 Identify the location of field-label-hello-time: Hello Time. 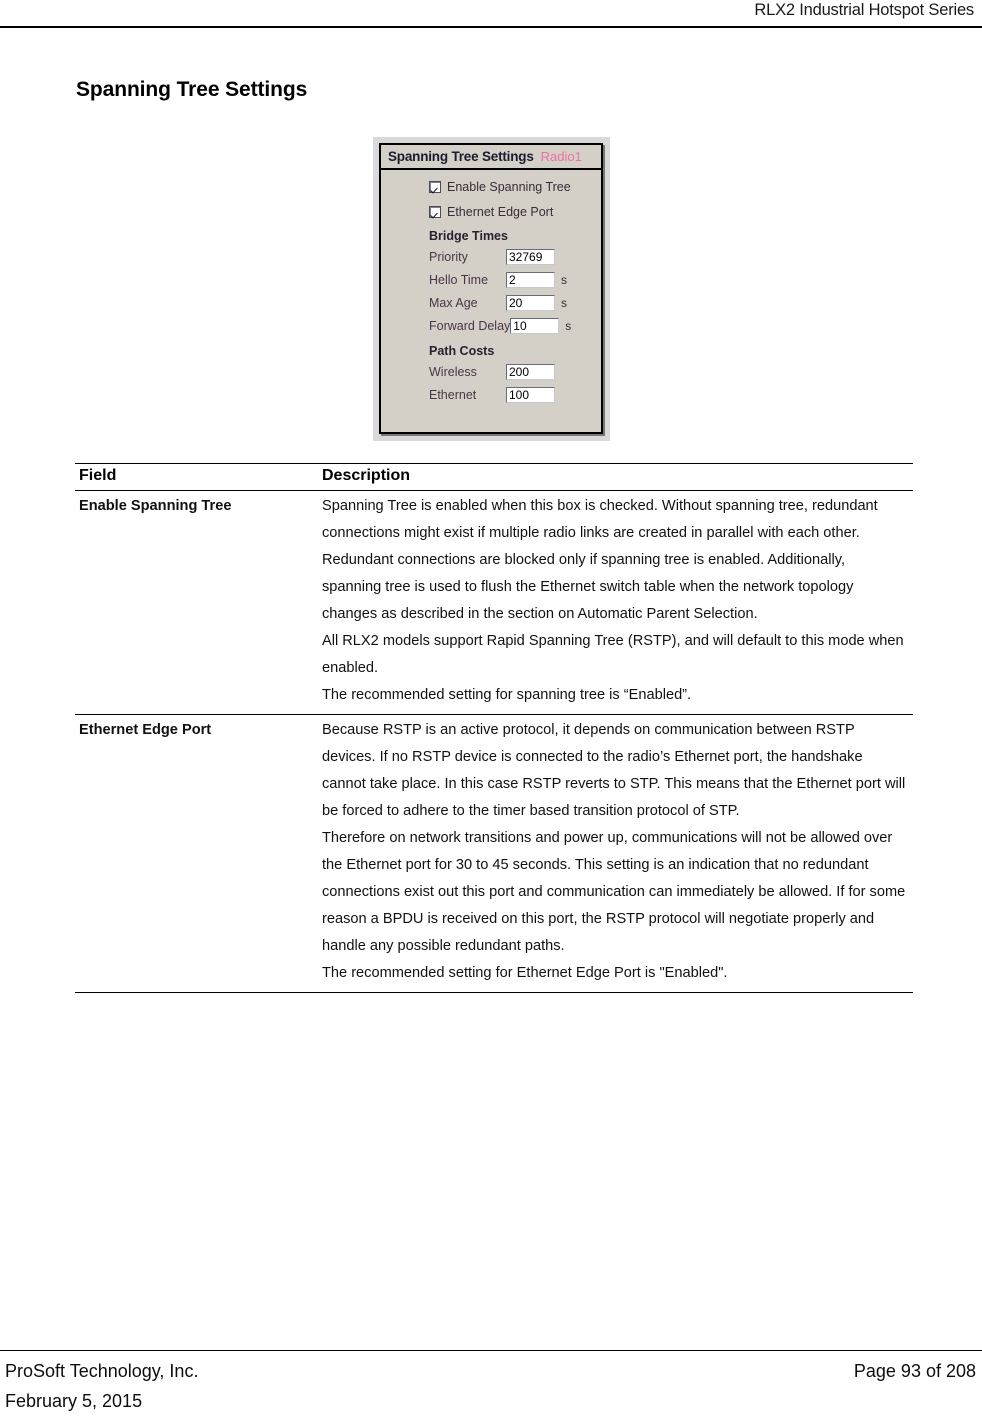
(459, 279).